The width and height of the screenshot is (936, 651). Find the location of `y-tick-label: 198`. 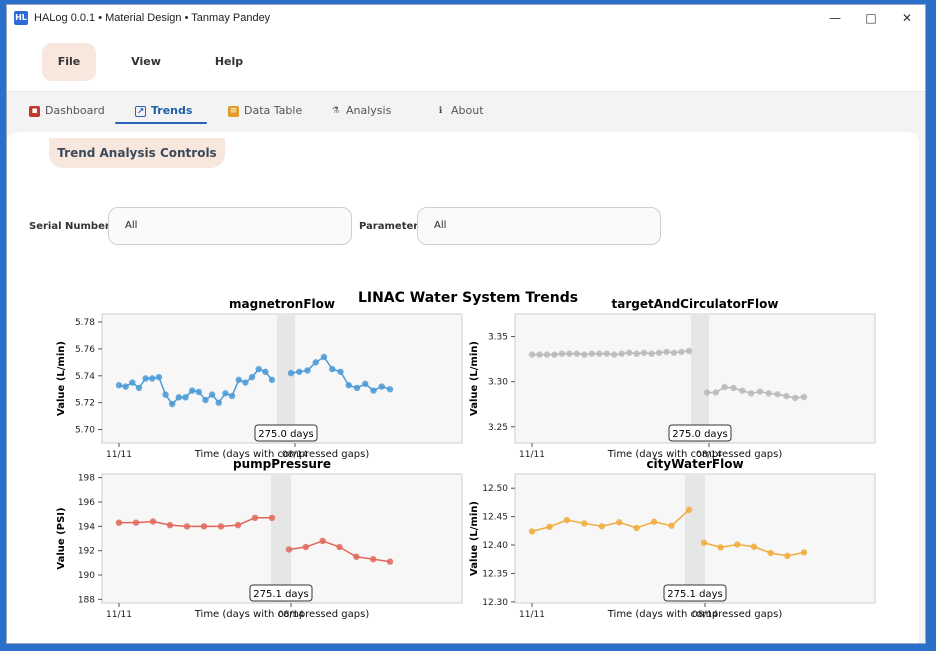

y-tick-label: 198 is located at coordinates (86, 479).